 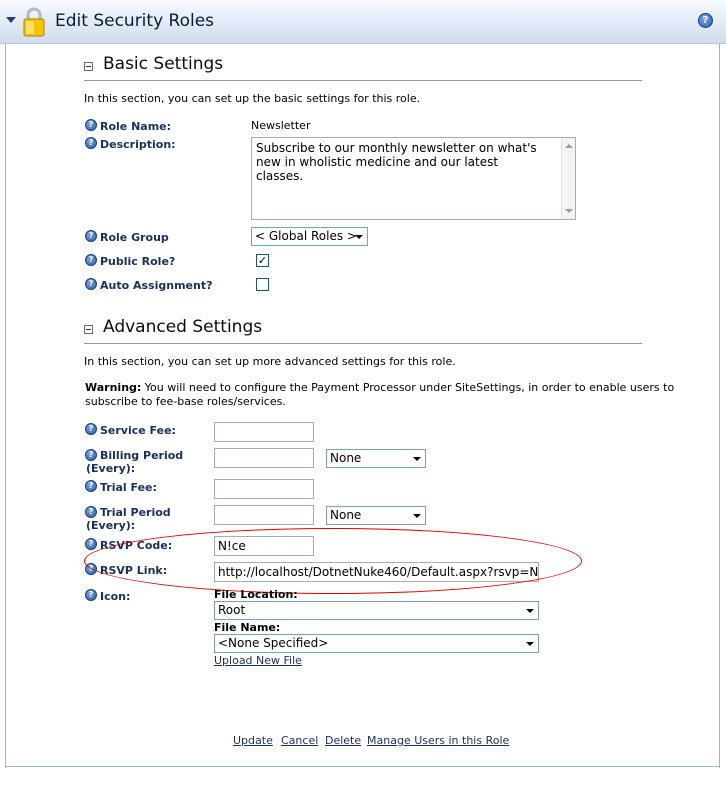 What do you see at coordinates (128, 487) in the screenshot?
I see `trial-fee-label: Trial Fee:` at bounding box center [128, 487].